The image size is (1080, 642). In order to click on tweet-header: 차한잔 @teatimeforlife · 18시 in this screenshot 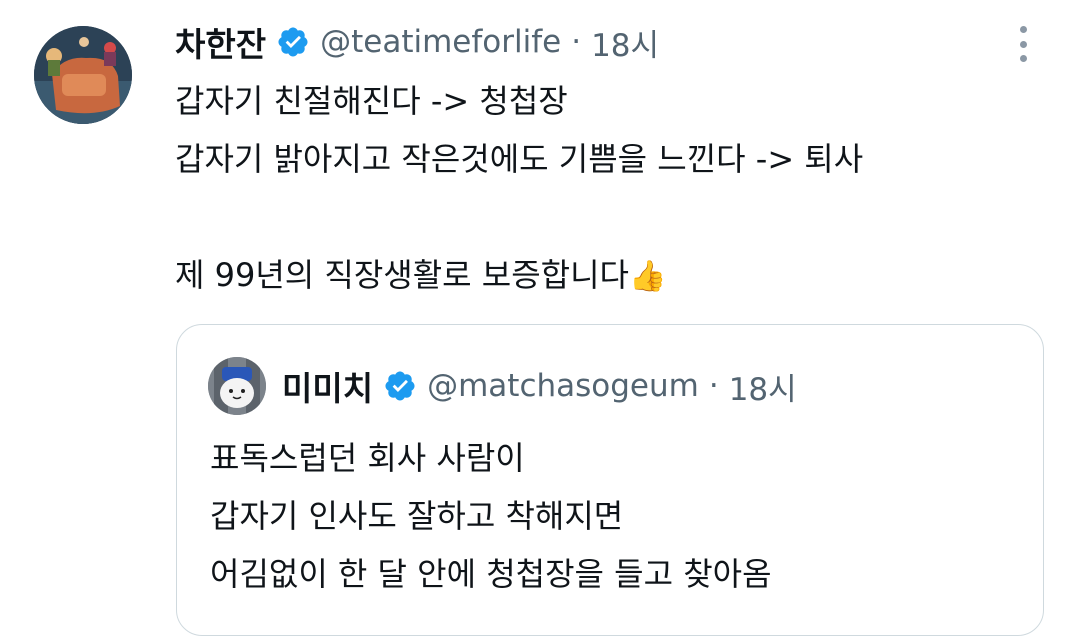, I will do `click(417, 42)`.